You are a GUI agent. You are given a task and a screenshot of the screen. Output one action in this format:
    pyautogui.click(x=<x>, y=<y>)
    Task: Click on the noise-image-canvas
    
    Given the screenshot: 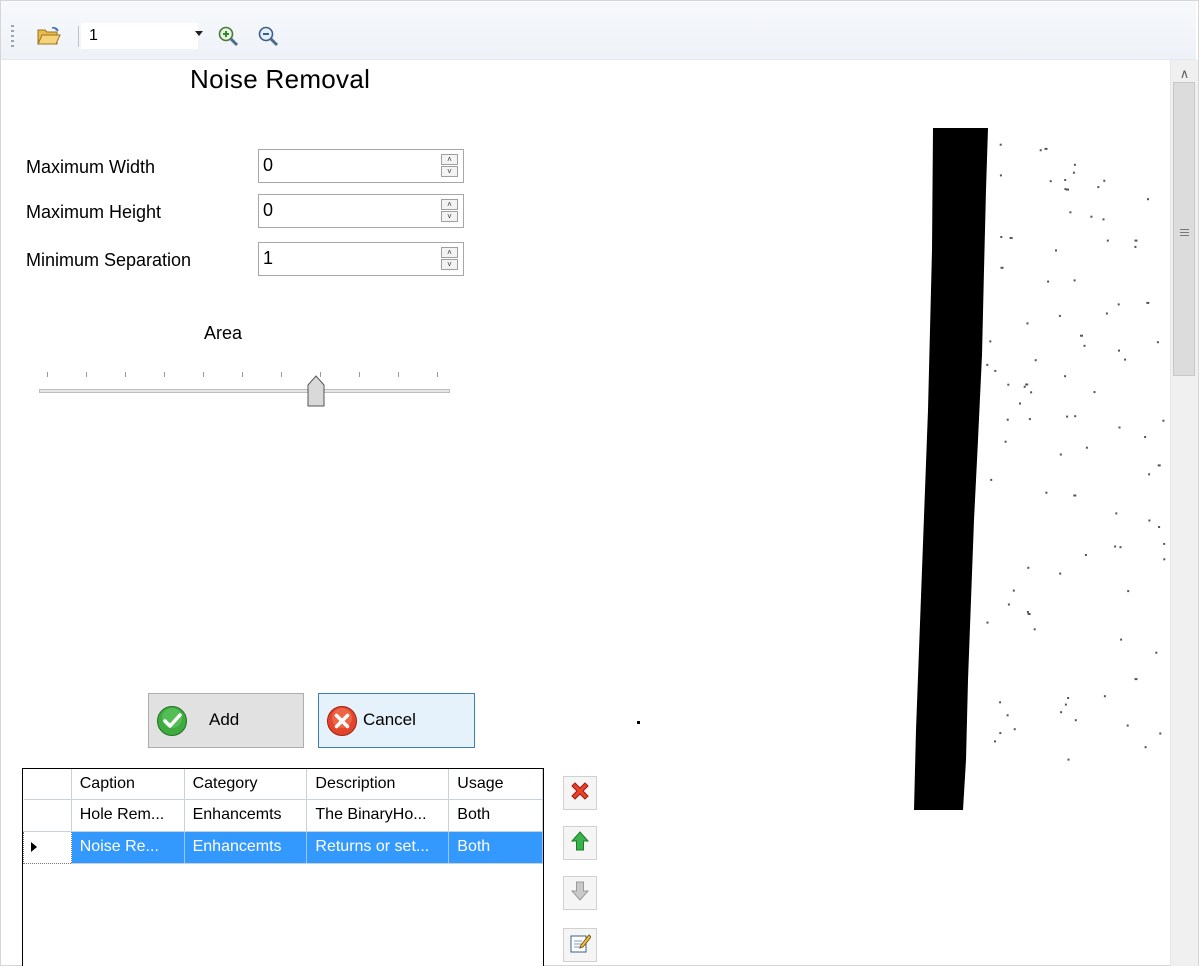 What is the action you would take?
    pyautogui.click(x=1040, y=469)
    